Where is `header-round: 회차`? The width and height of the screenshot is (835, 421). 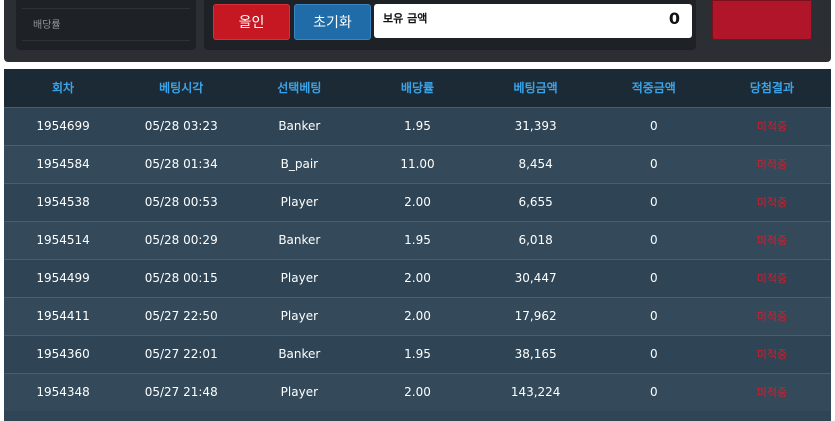 header-round: 회차 is located at coordinates (63, 88).